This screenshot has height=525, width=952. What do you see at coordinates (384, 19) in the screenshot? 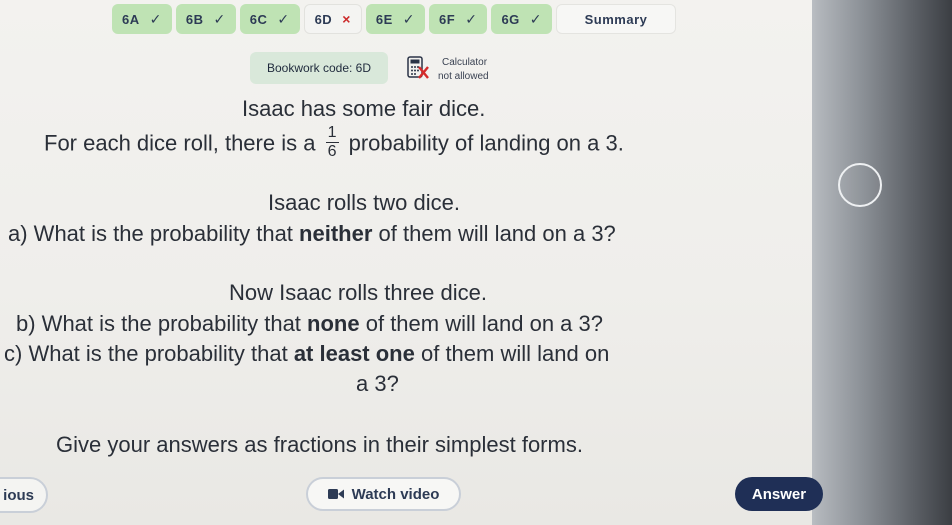
I see `tab-label: 6E` at bounding box center [384, 19].